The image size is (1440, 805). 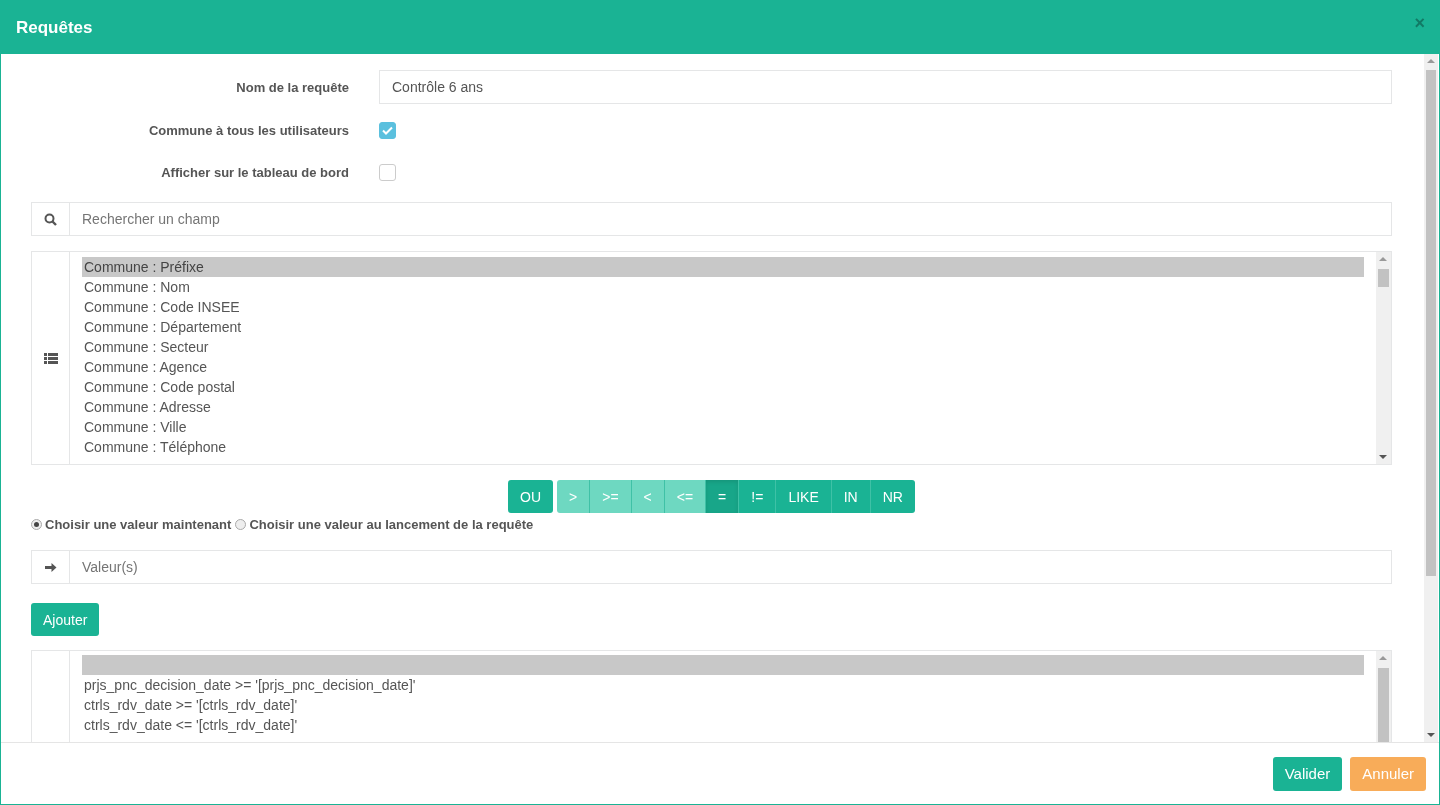 What do you see at coordinates (885, 87) in the screenshot?
I see `name-input: Contrôle 6 ans` at bounding box center [885, 87].